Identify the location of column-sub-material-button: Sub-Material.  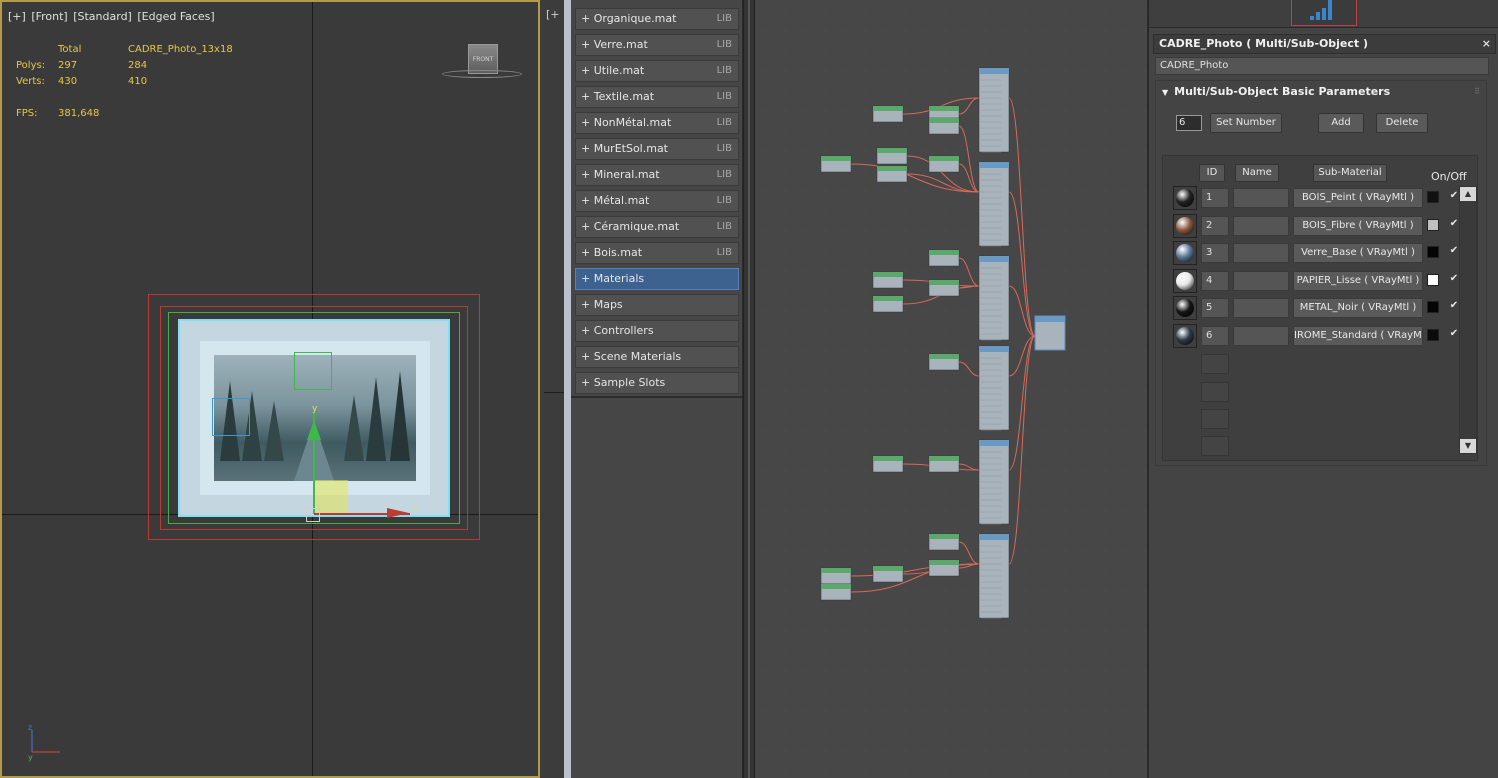
(1350, 173).